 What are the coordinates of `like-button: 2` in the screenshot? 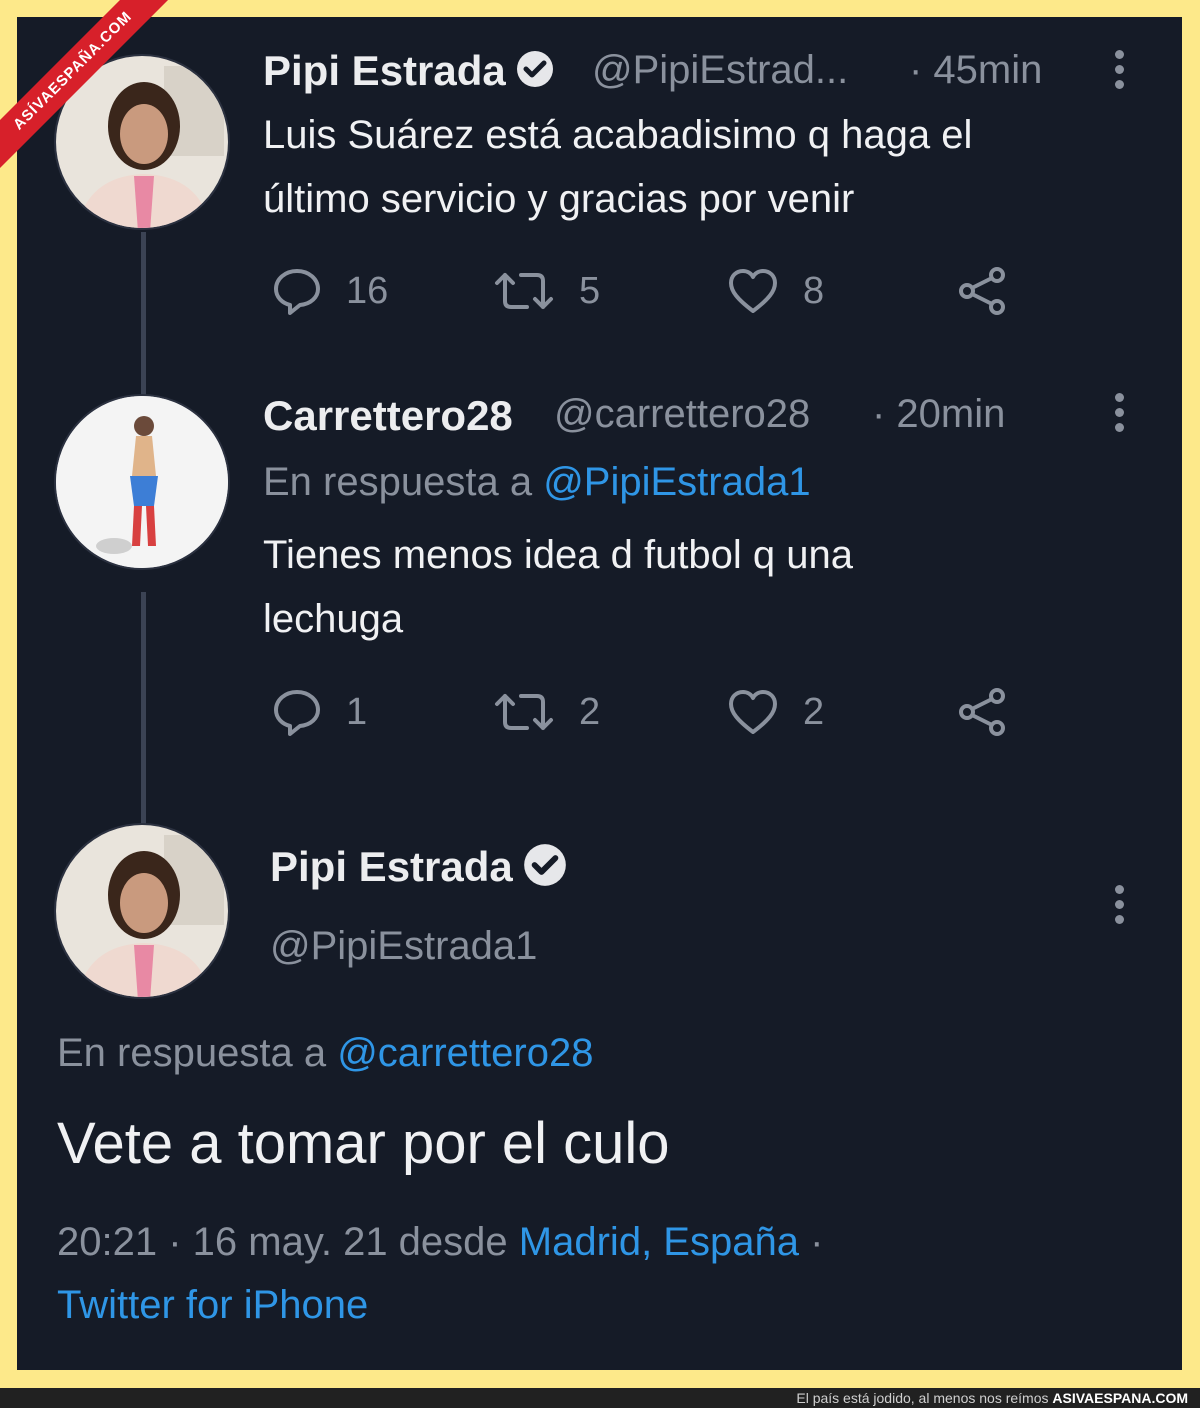 It's located at (775, 712).